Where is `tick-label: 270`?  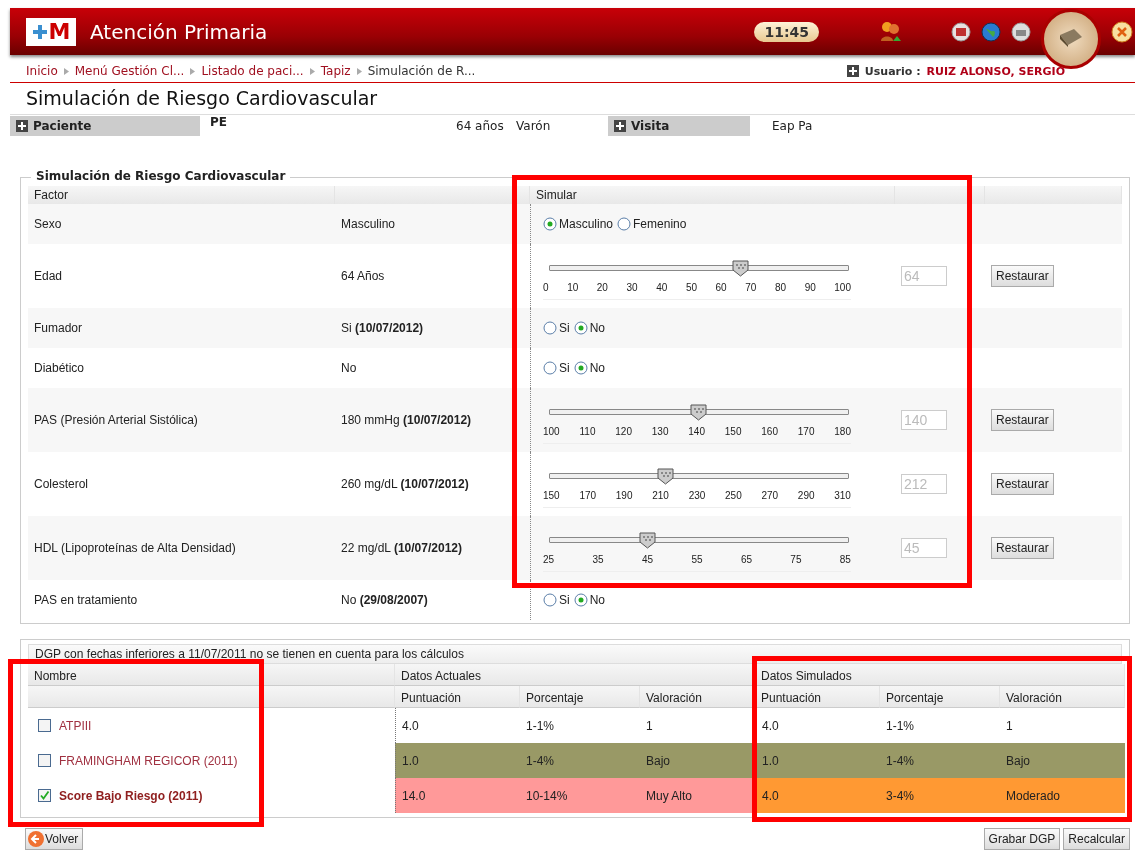
tick-label: 270 is located at coordinates (770, 495).